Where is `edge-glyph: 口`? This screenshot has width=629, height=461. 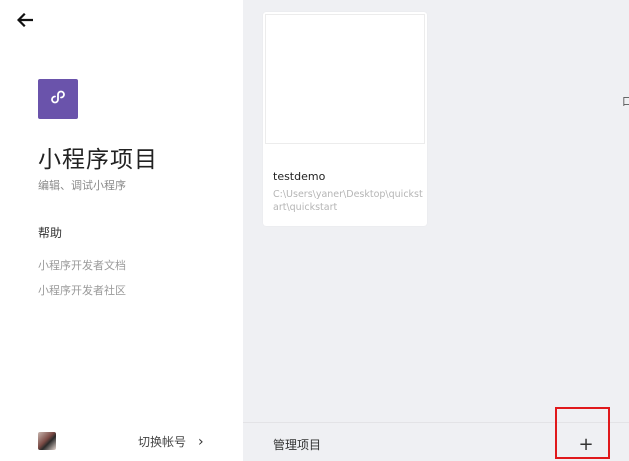
edge-glyph: 口 is located at coordinates (625, 101).